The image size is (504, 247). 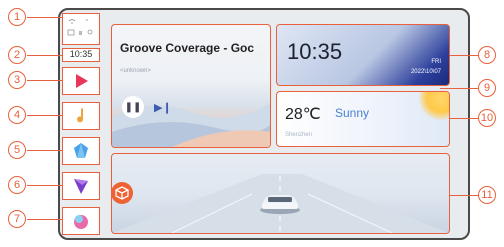 What do you see at coordinates (363, 55) in the screenshot?
I see `time-card: 10:35 FRI 2022\10\07` at bounding box center [363, 55].